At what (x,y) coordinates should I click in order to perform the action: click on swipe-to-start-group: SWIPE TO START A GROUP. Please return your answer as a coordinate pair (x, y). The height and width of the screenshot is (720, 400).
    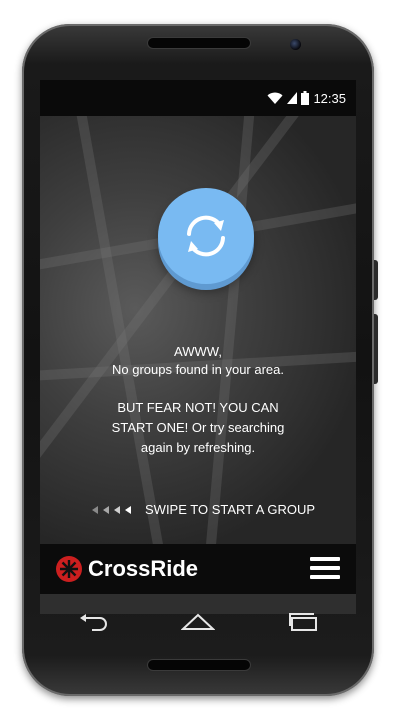
    Looking at the image, I should click on (203, 509).